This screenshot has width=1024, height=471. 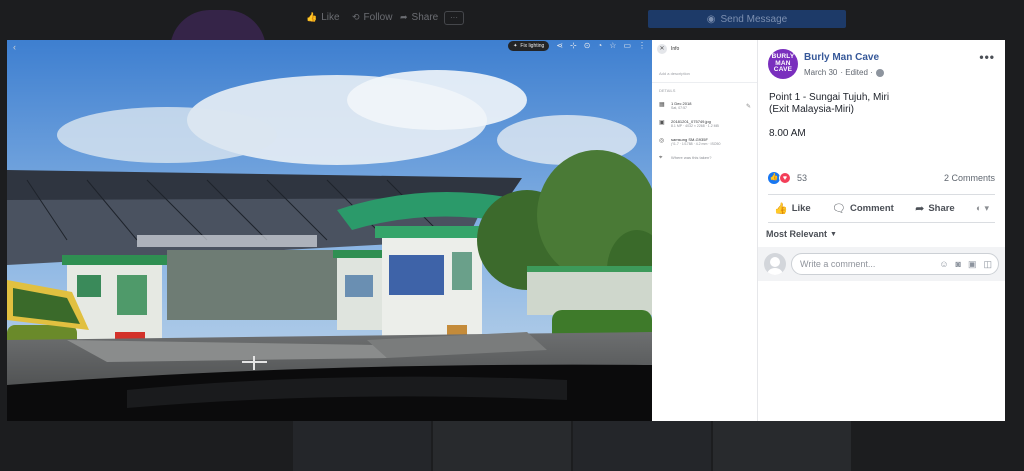 What do you see at coordinates (329, 47) in the screenshot?
I see `photo-toolbar: ‹ ✦ Fix lighting ⋖ ⊹ ⊙ ◔ ☆ ▭ ⋮` at bounding box center [329, 47].